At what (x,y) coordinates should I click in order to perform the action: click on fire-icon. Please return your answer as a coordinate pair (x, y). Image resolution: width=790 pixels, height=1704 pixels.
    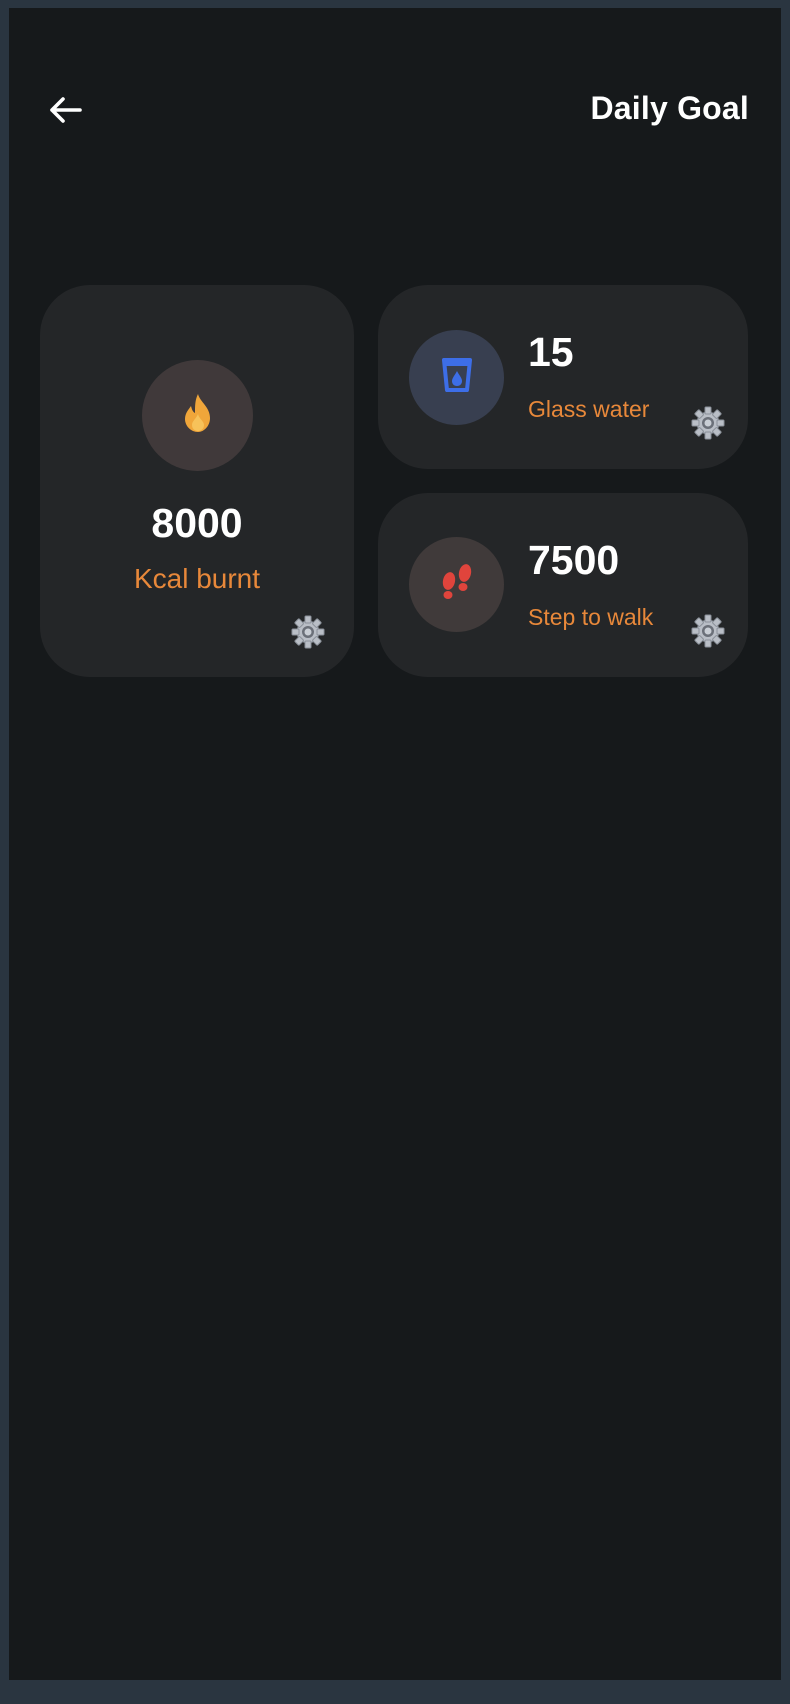
    Looking at the image, I should click on (198, 415).